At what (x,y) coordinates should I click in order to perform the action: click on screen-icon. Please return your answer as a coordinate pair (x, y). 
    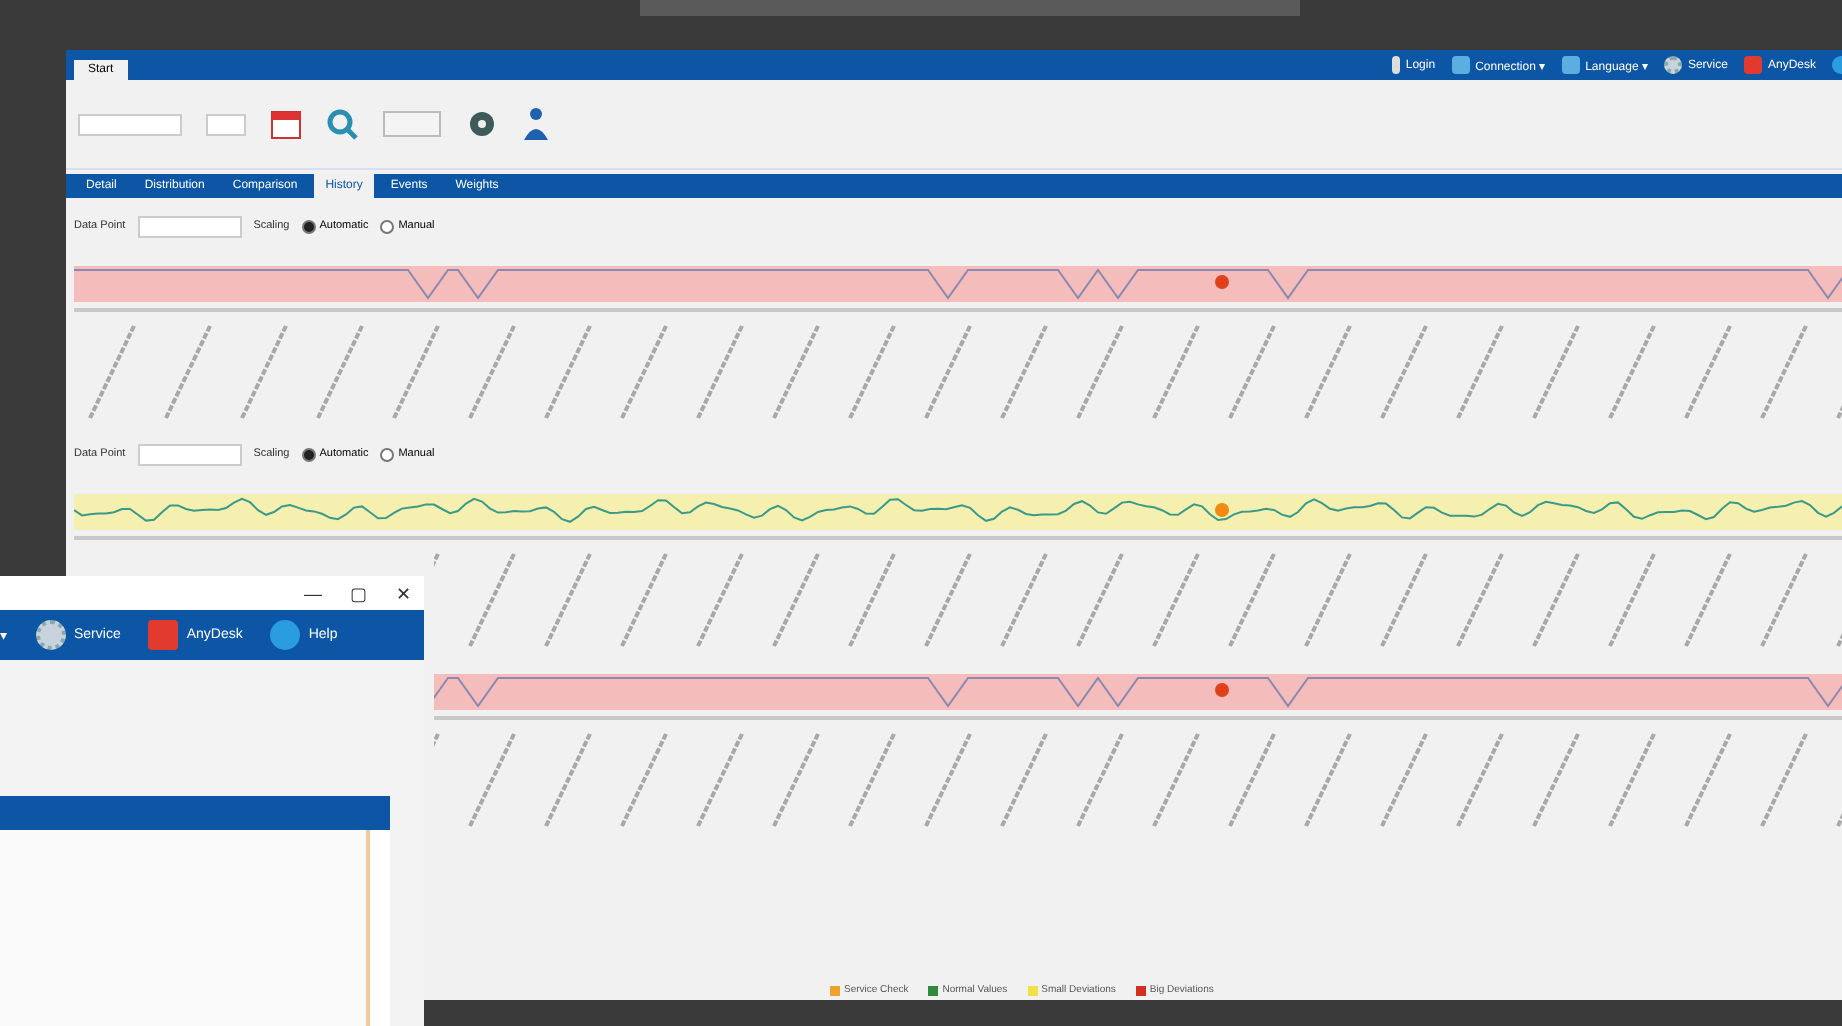
    Looking at the image, I should click on (1460, 65).